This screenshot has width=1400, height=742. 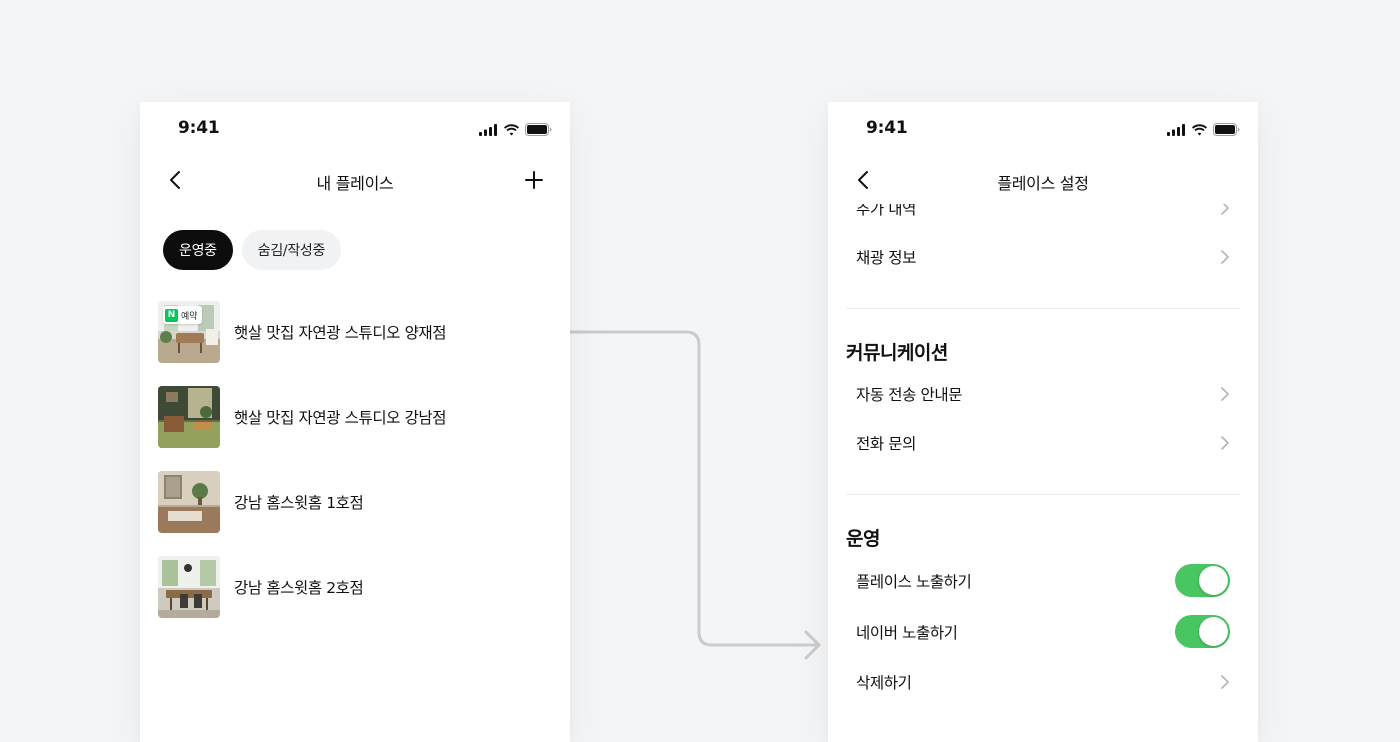 I want to click on place-name: 햇살 맛집 자연광 스튜디오 양재점, so click(x=340, y=333).